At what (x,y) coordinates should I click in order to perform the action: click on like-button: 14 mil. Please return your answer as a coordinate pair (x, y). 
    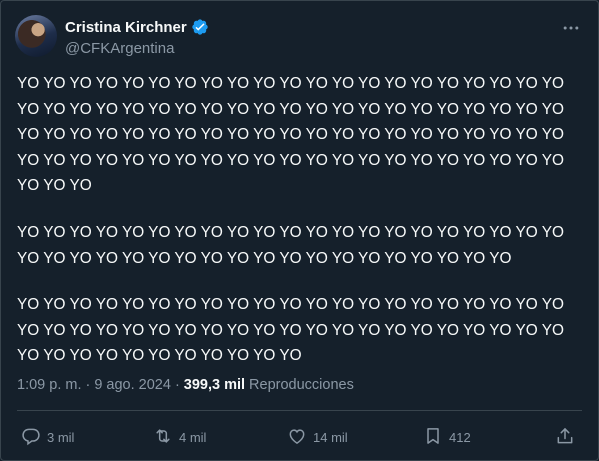
    Looking at the image, I should click on (317, 437).